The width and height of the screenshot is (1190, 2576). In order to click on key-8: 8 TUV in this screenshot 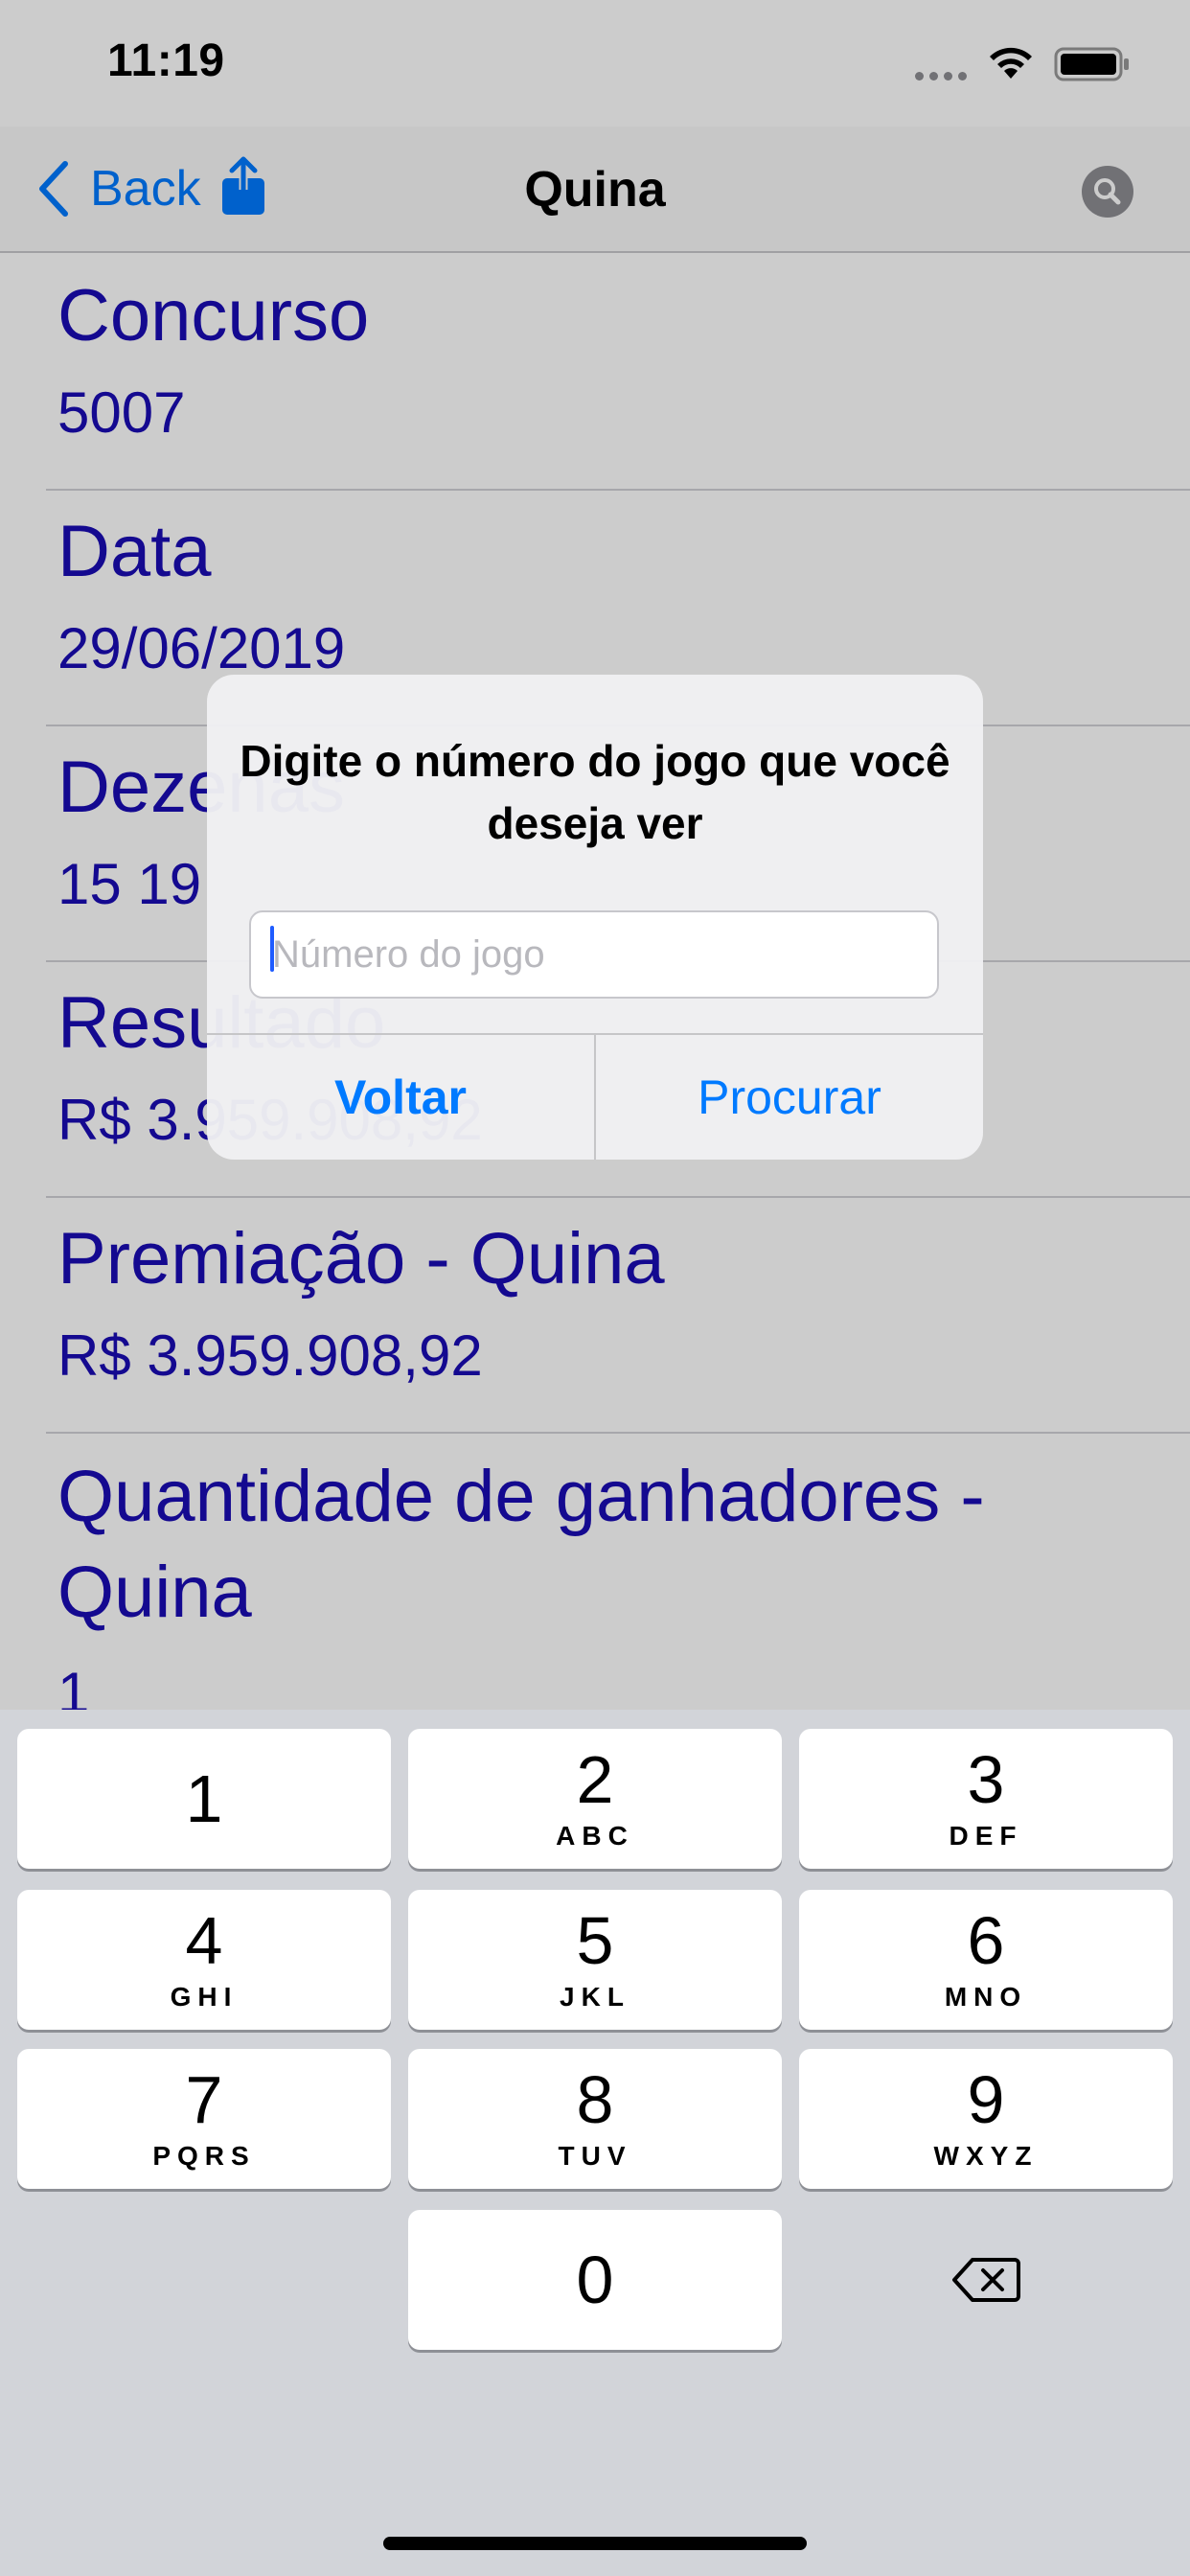, I will do `click(595, 2119)`.